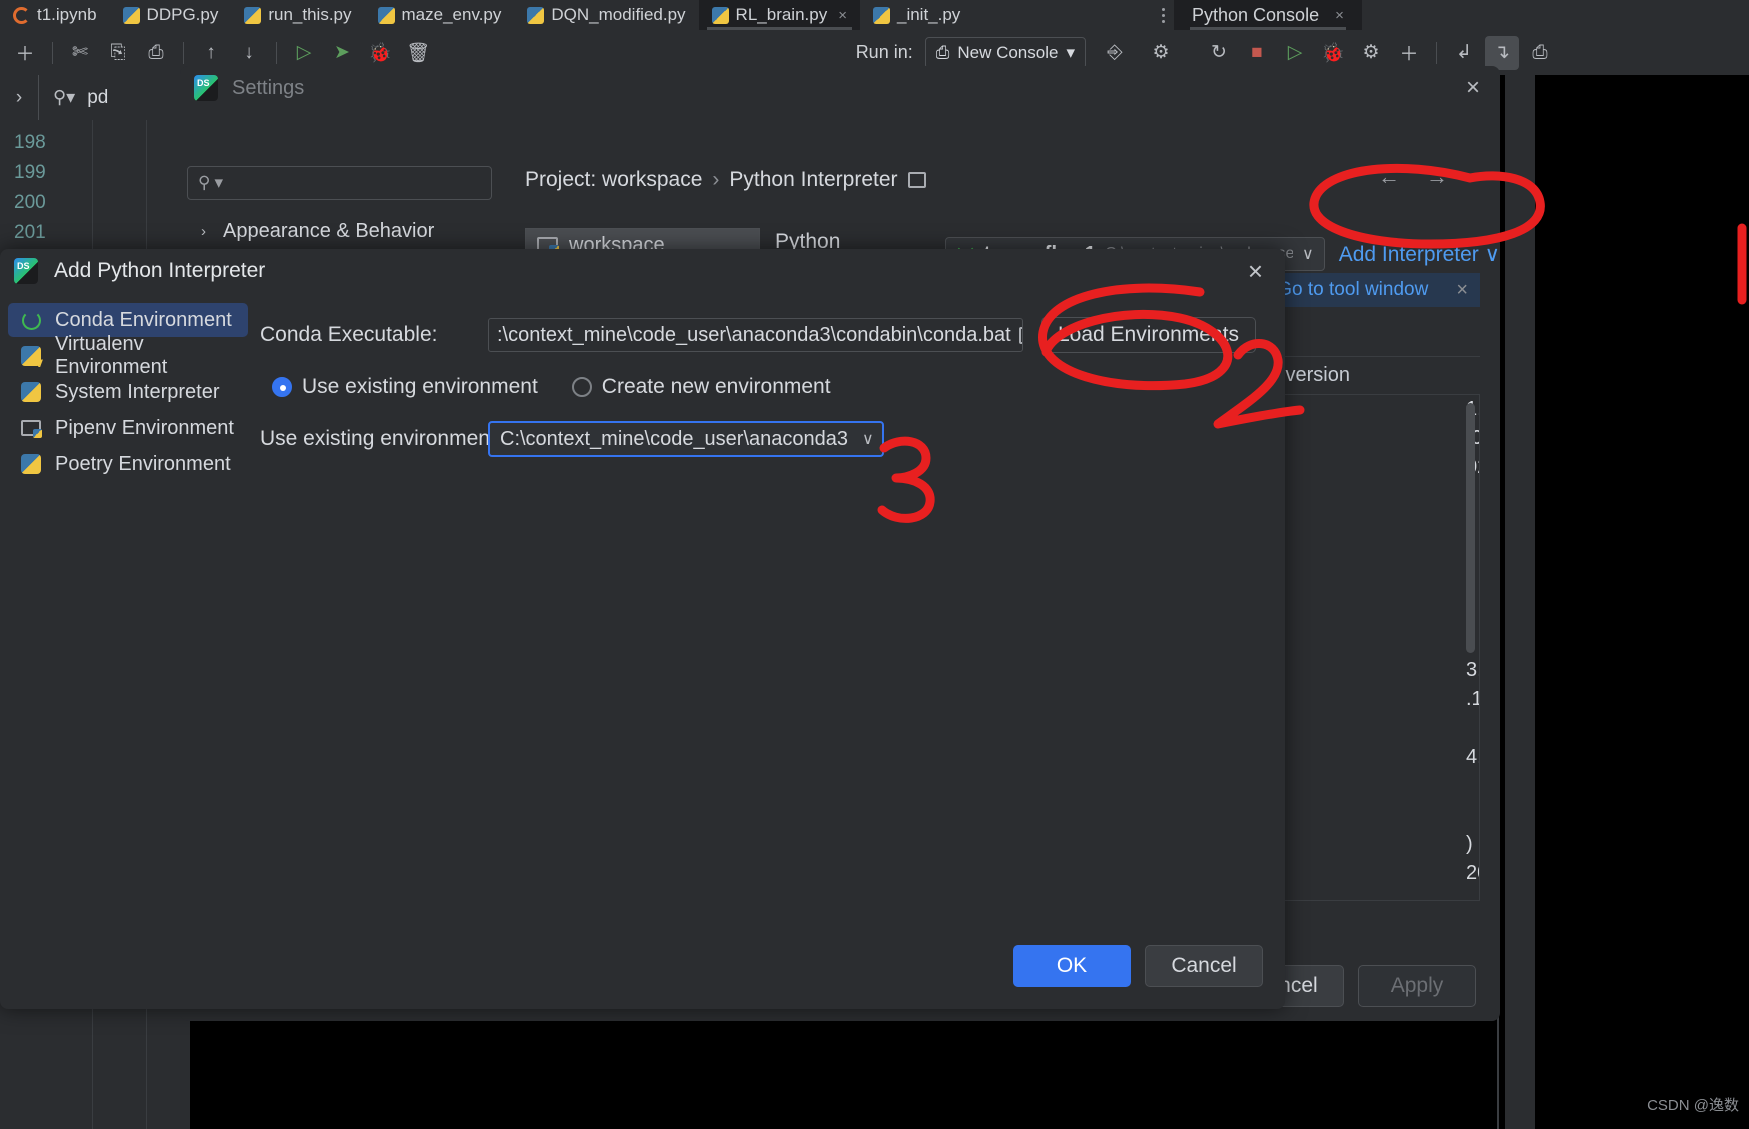 The width and height of the screenshot is (1749, 1129). Describe the element at coordinates (418, 53) in the screenshot. I see `delete-icon: 🗑` at that location.